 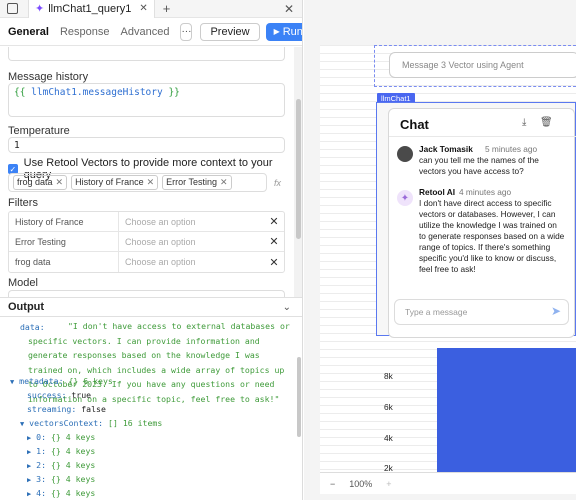 What do you see at coordinates (64, 262) in the screenshot?
I see `filter-name: frog data` at bounding box center [64, 262].